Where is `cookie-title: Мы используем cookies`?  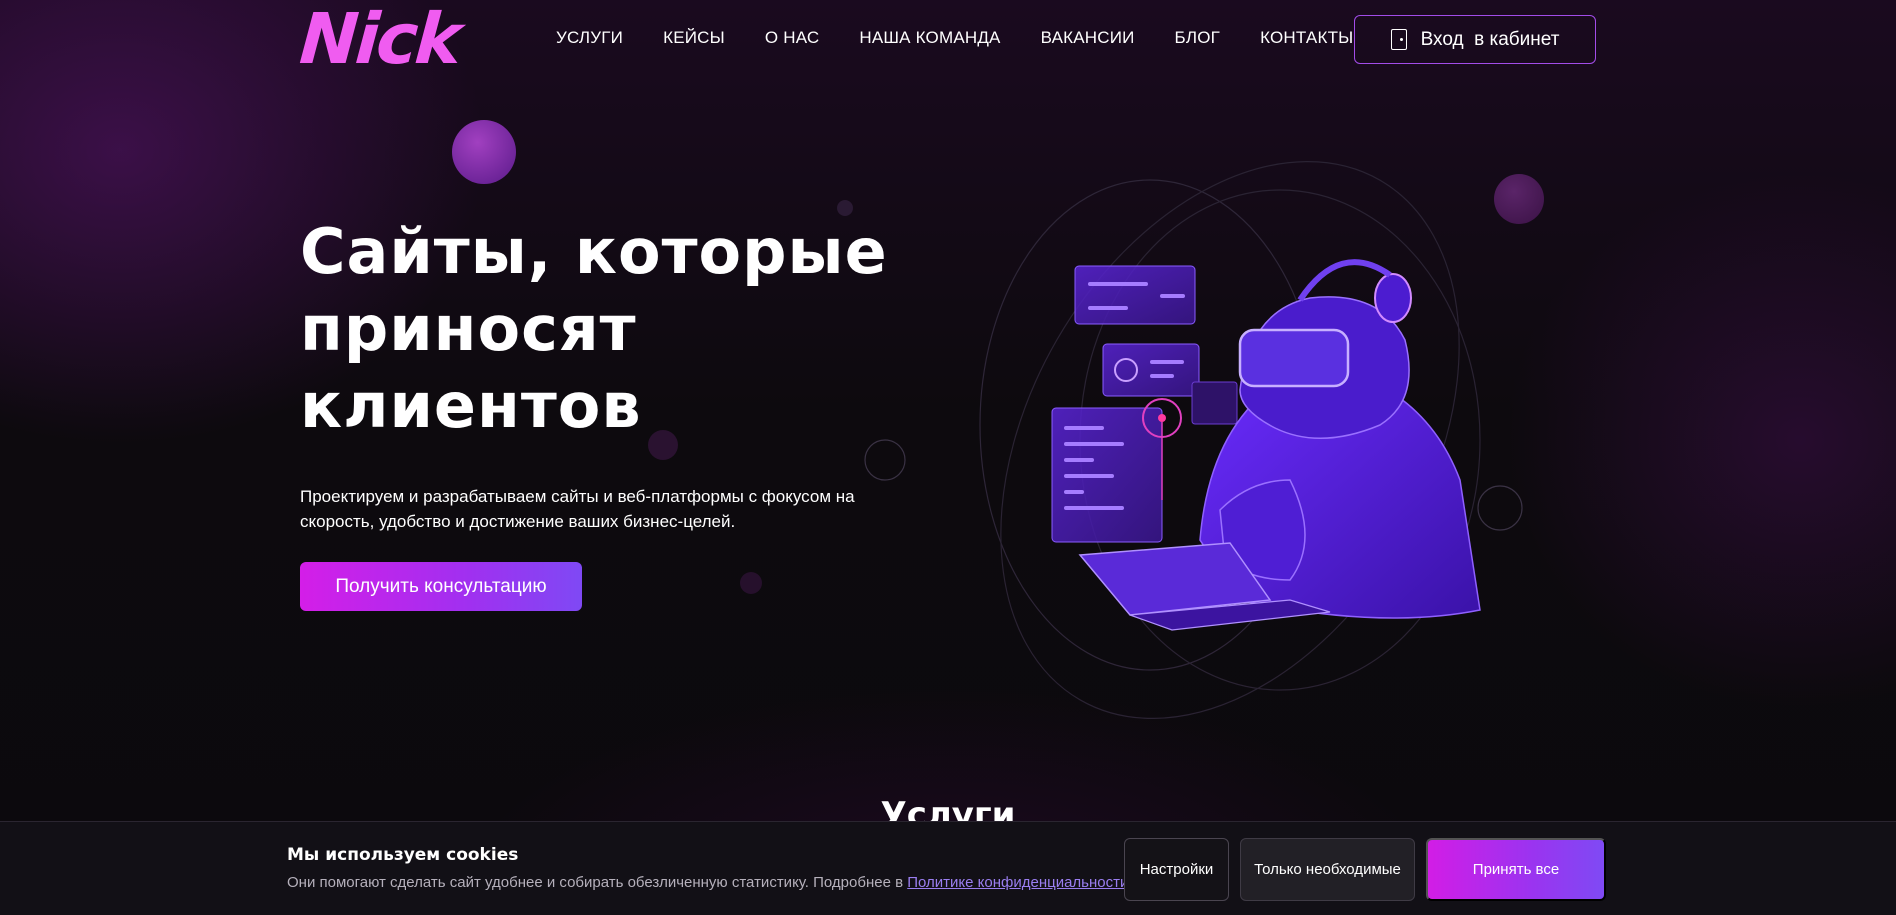
cookie-title: Мы используем cookies is located at coordinates (403, 855).